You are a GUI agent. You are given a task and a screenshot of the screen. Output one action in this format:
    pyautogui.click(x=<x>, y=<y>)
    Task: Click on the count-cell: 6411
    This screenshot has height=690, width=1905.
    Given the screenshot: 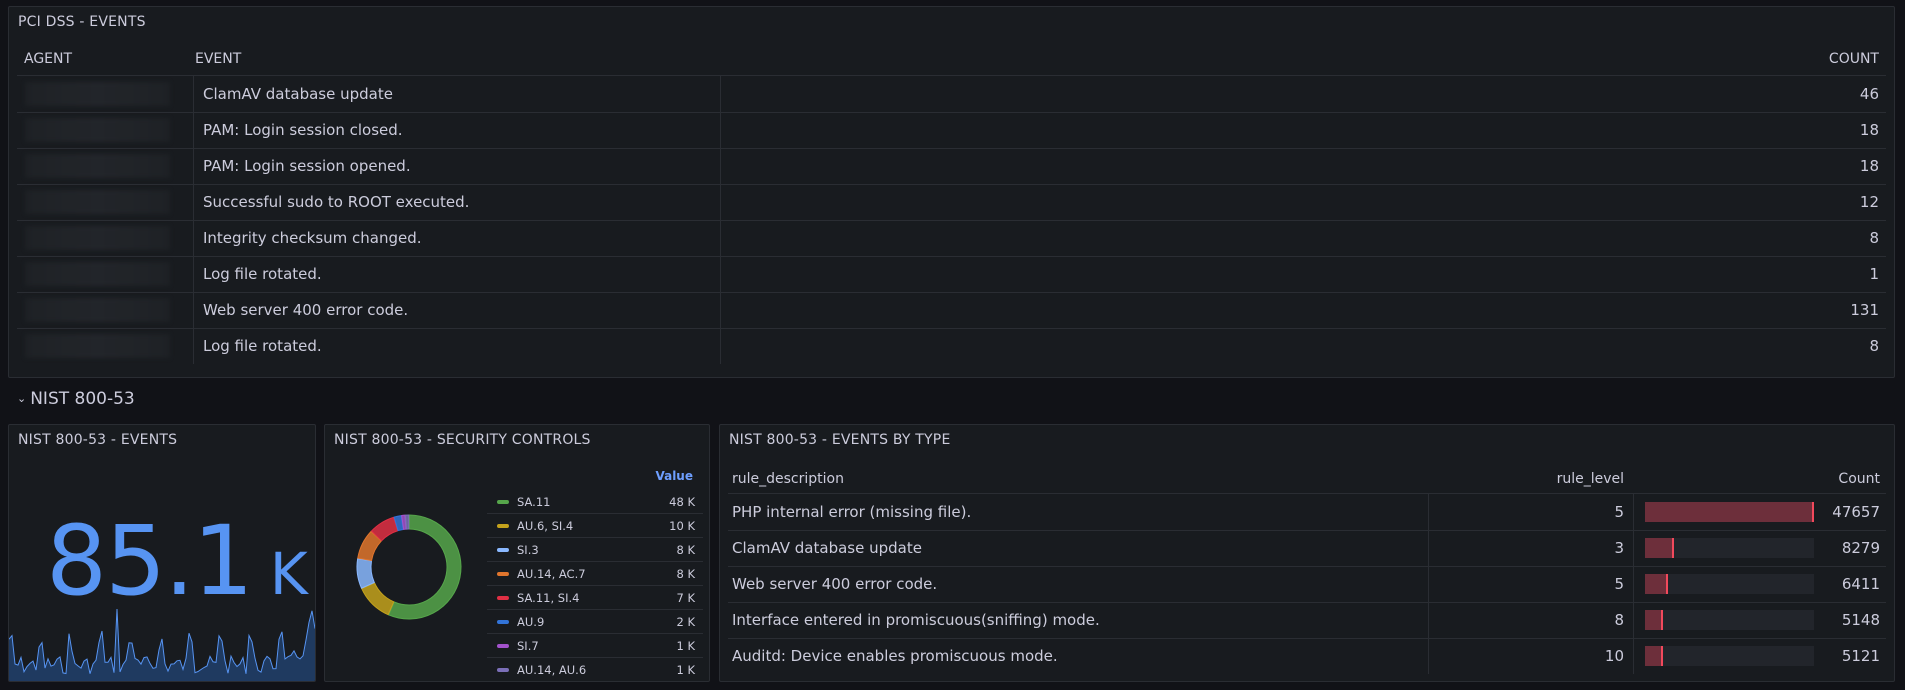 What is the action you would take?
    pyautogui.click(x=1860, y=584)
    